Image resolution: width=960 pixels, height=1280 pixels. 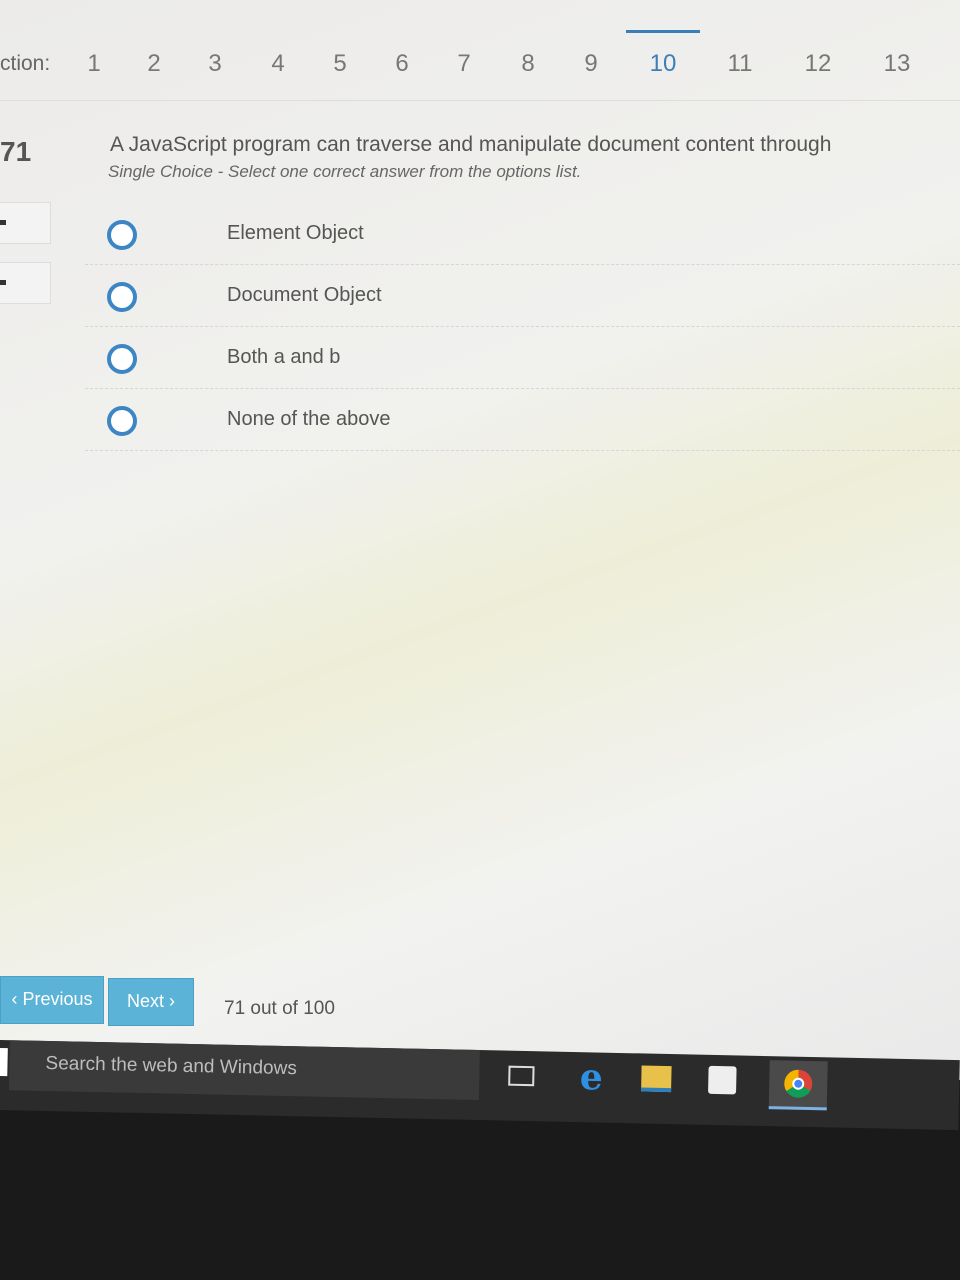 What do you see at coordinates (591, 1077) in the screenshot?
I see `edge-icon: e` at bounding box center [591, 1077].